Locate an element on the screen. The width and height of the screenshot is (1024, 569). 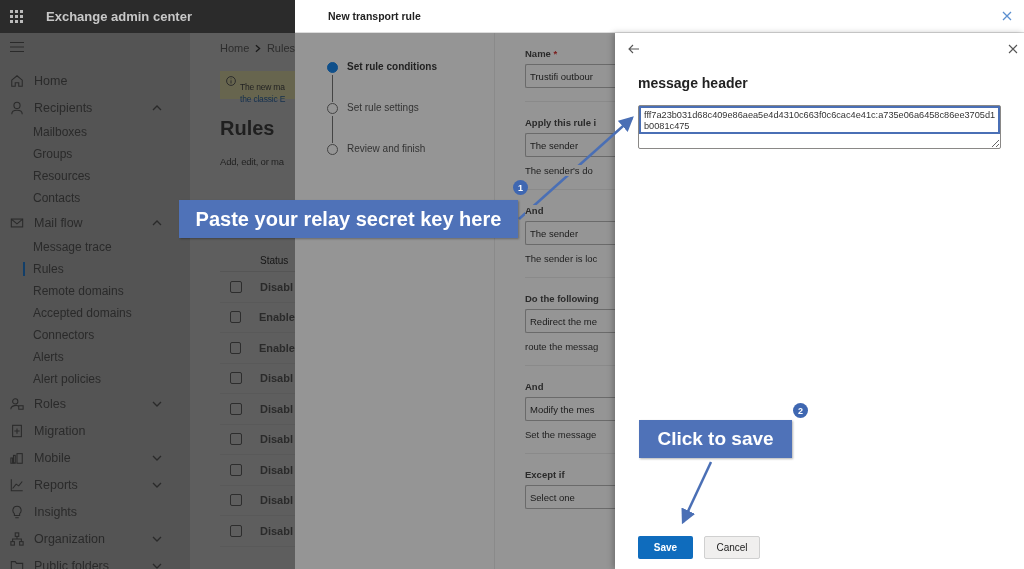
step-label: Set rule settings is located at coordinates (383, 107).